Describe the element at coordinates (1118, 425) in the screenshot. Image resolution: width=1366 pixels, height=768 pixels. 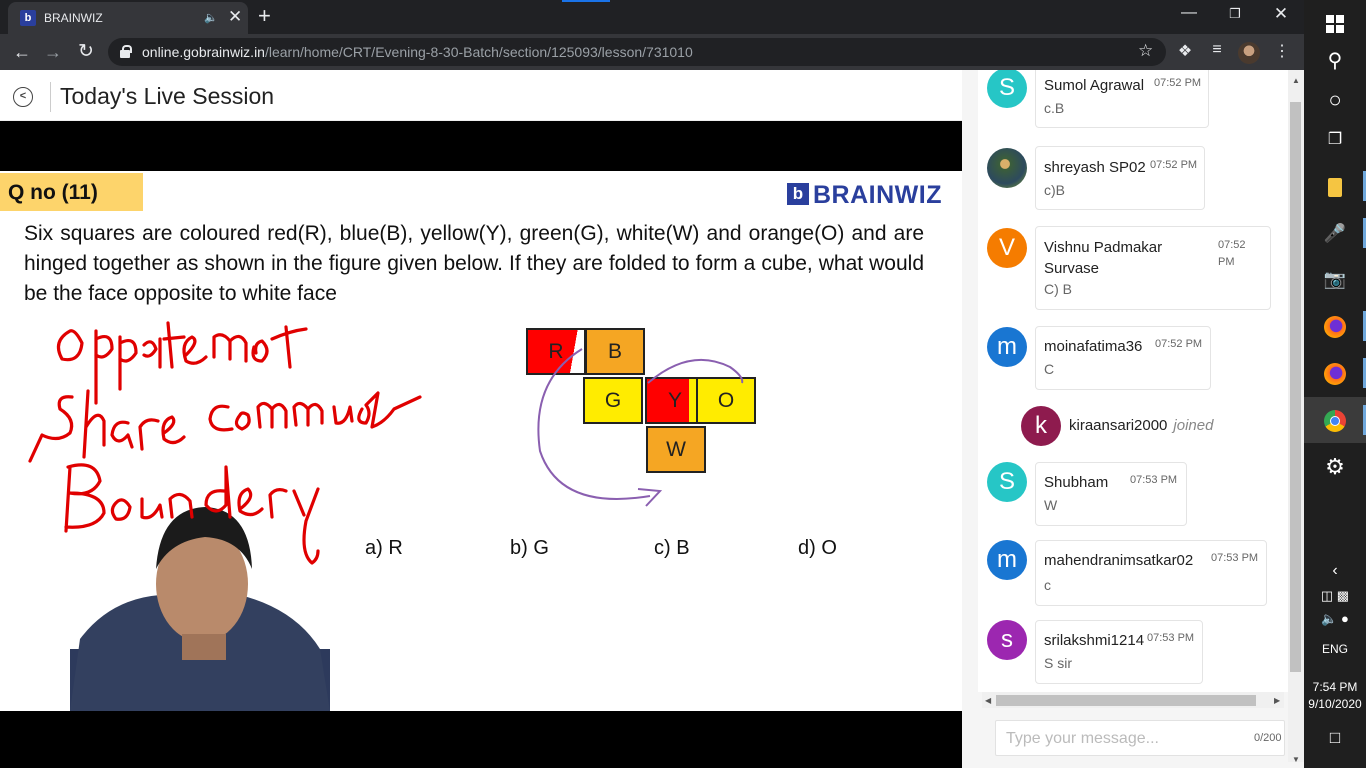
I see `joined-user-name: kiraansari2000` at that location.